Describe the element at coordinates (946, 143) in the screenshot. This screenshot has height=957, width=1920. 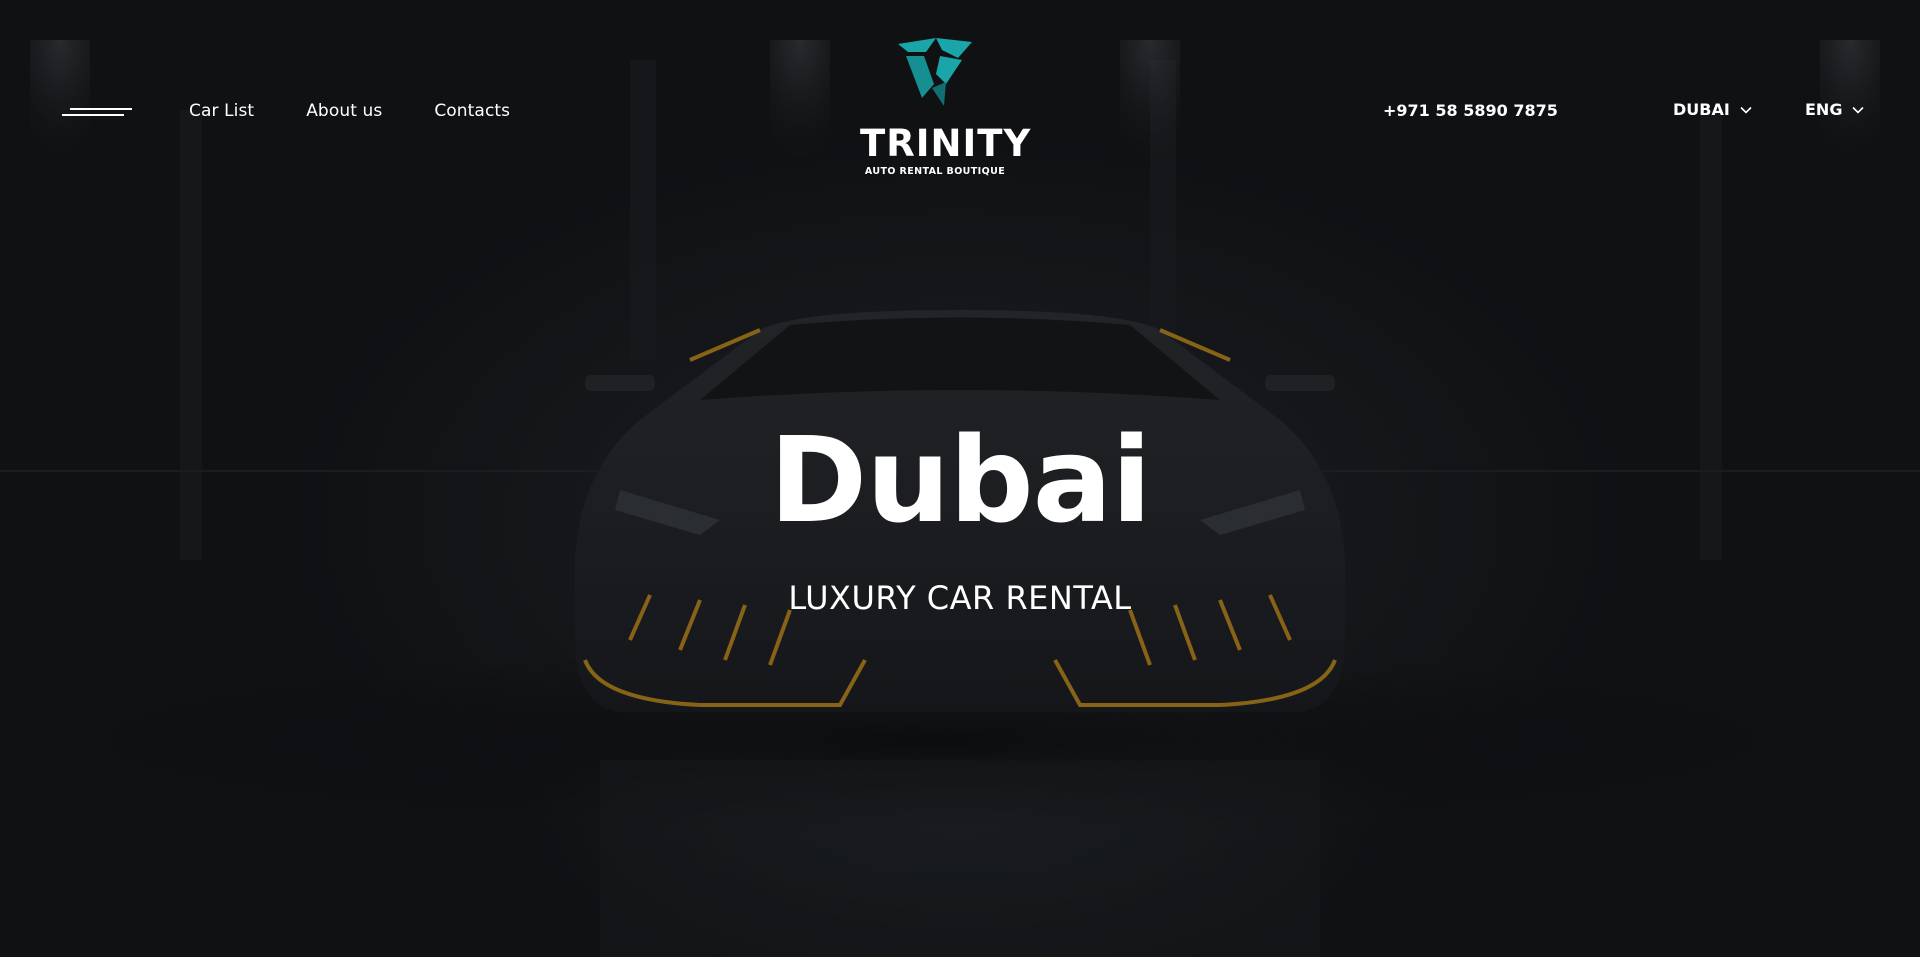
I see `logo-wordmark: TRINITY` at that location.